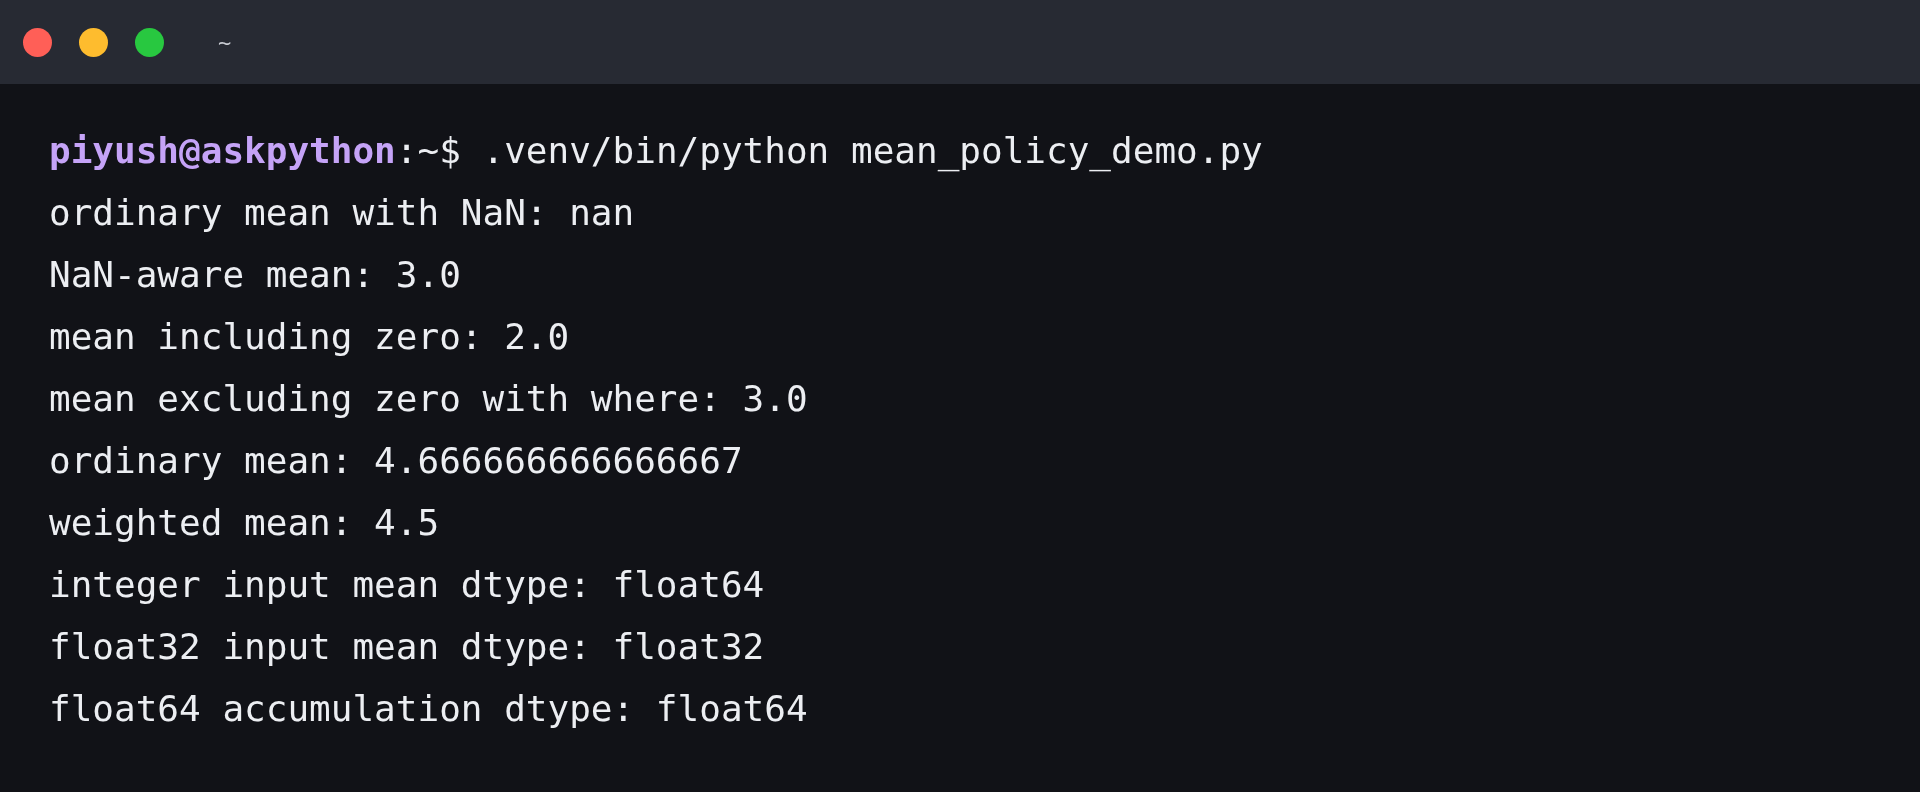 This screenshot has width=1920, height=792. Describe the element at coordinates (149, 42) in the screenshot. I see `maximize-button` at that location.